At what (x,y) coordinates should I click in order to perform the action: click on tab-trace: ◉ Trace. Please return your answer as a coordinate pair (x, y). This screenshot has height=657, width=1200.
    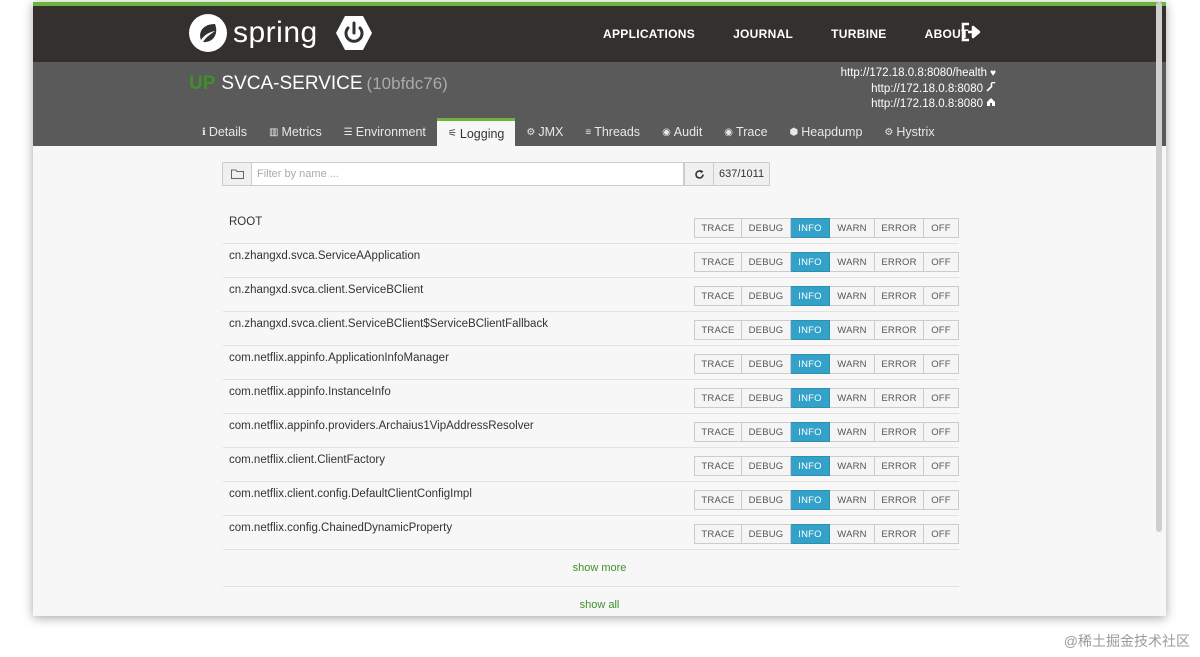
    Looking at the image, I should click on (745, 132).